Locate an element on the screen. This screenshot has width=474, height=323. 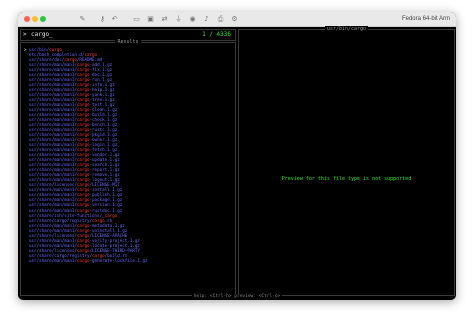
results-title-label: Results is located at coordinates (128, 42).